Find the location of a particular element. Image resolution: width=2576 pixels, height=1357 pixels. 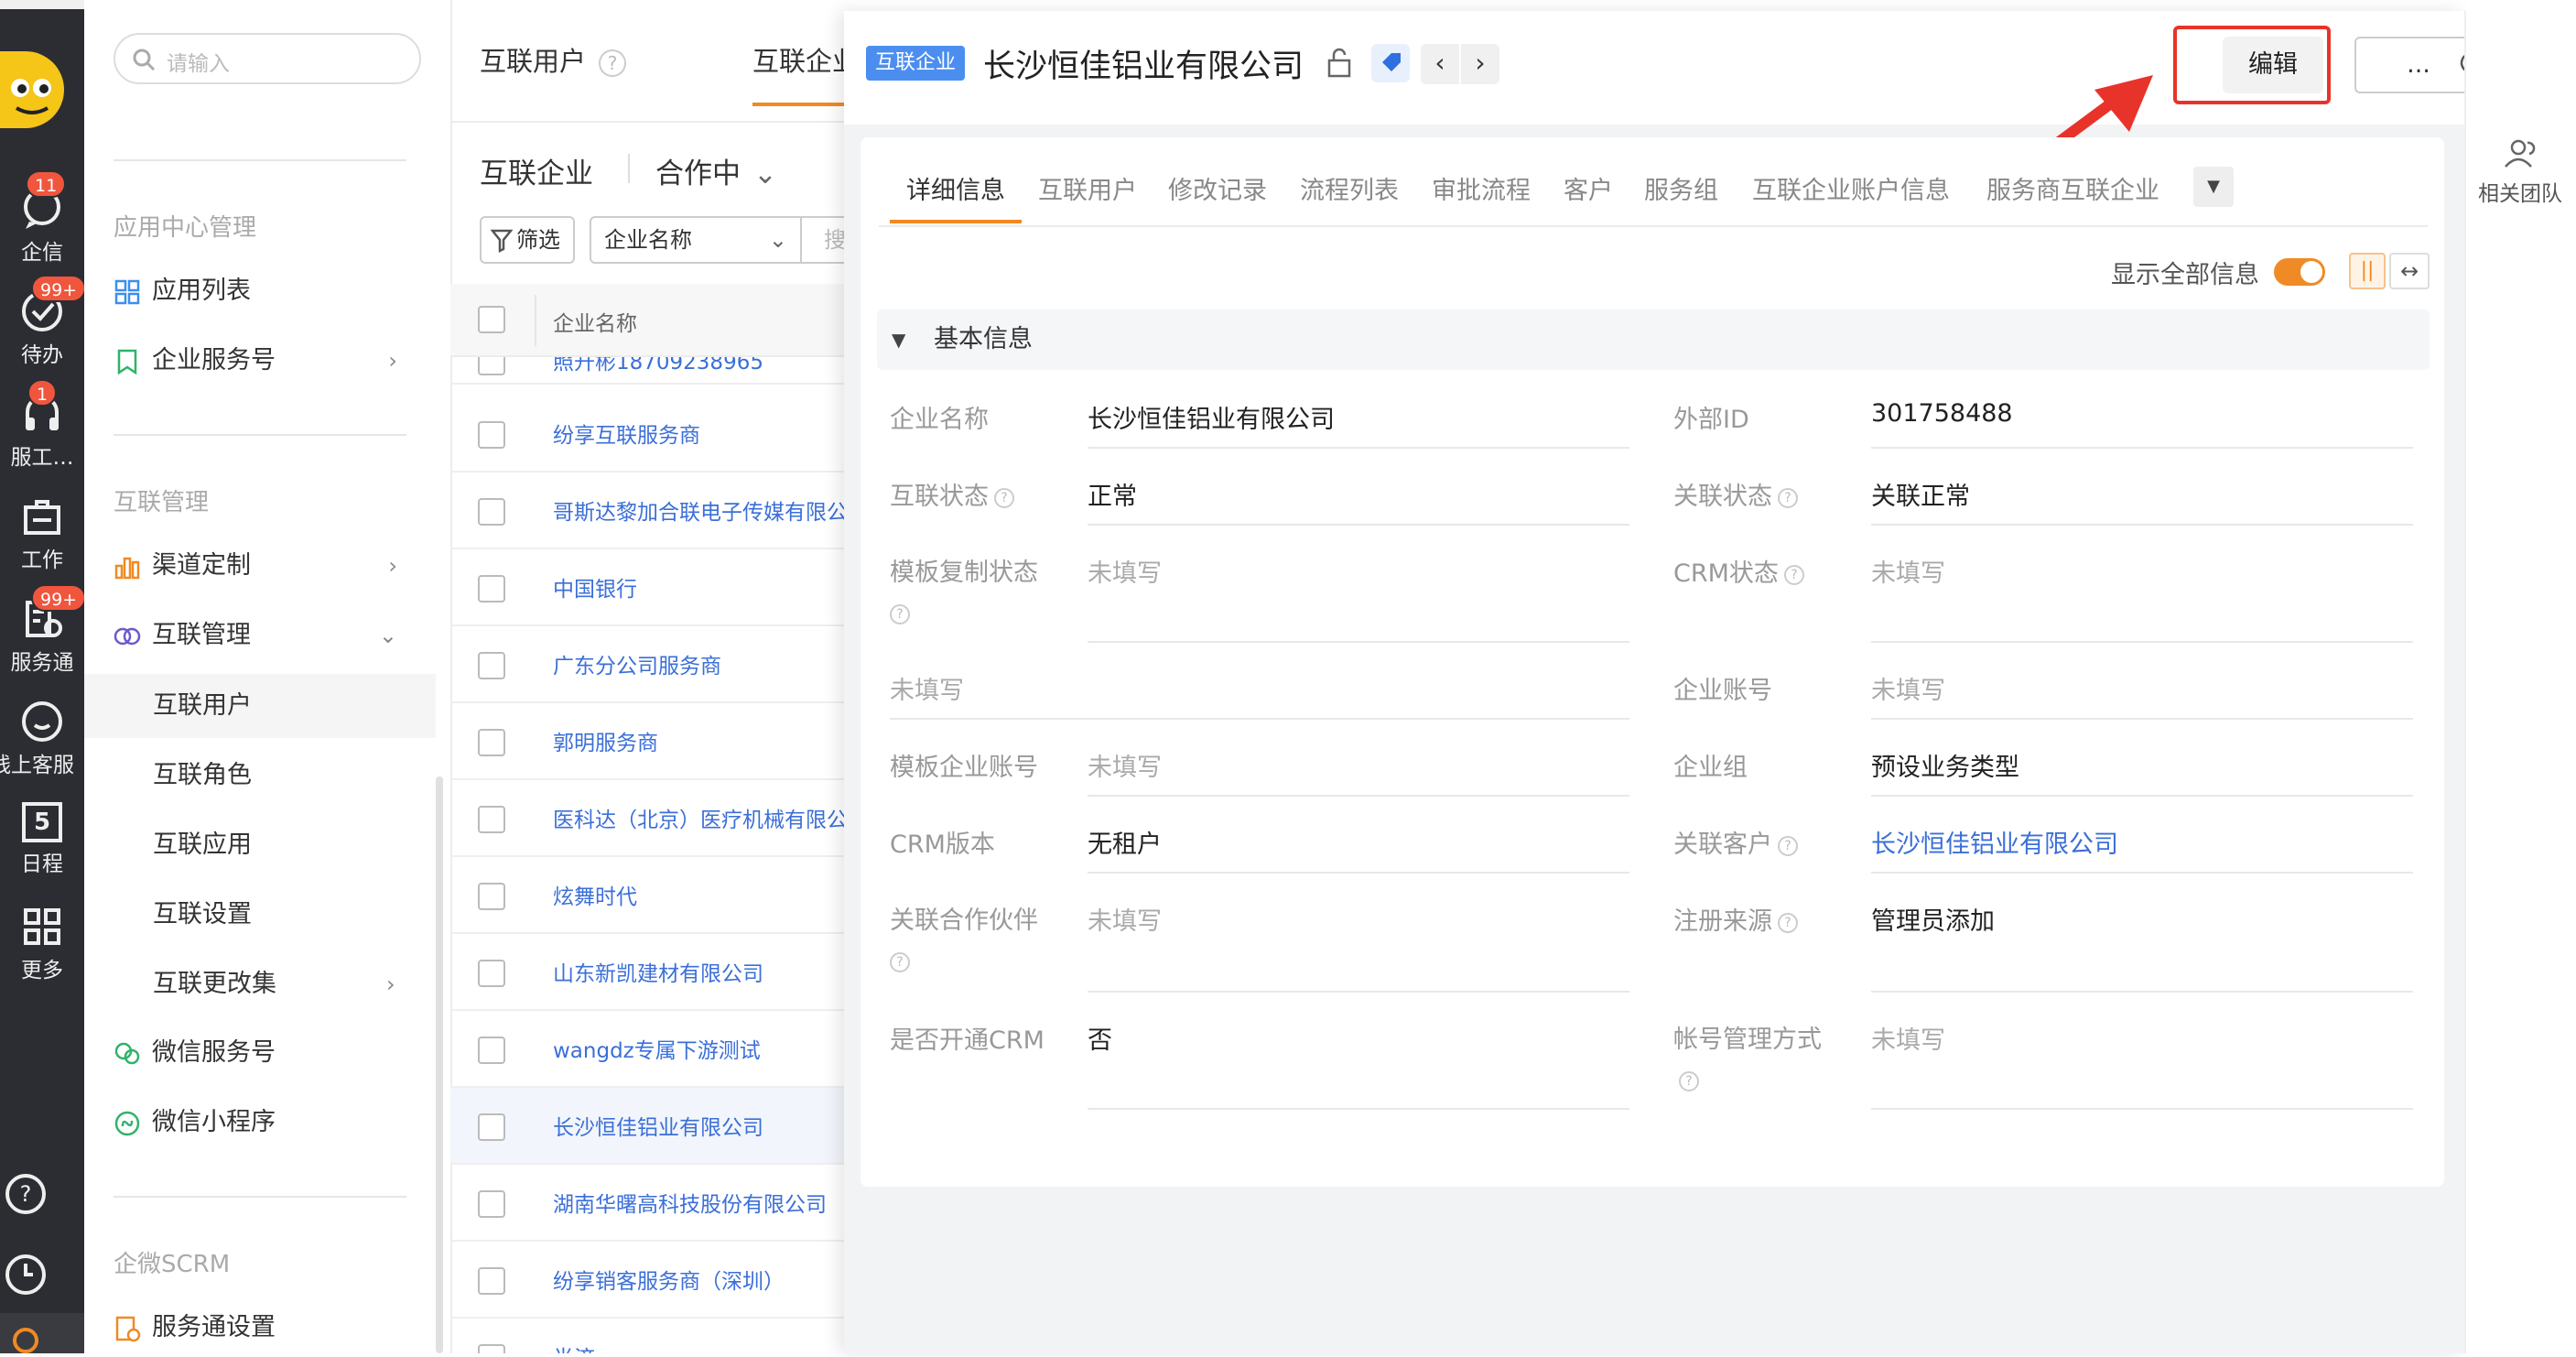

table-row-selected: 长沙恒佳铝业有限公司 is located at coordinates (650, 1126).